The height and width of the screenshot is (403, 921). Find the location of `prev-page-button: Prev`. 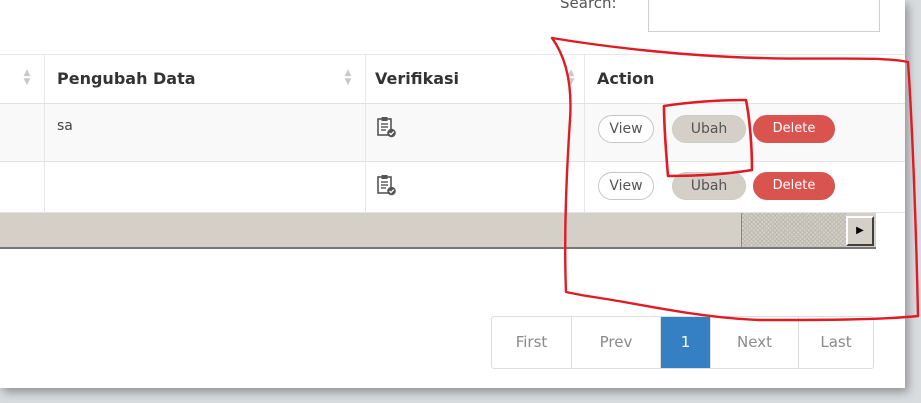

prev-page-button: Prev is located at coordinates (616, 342).